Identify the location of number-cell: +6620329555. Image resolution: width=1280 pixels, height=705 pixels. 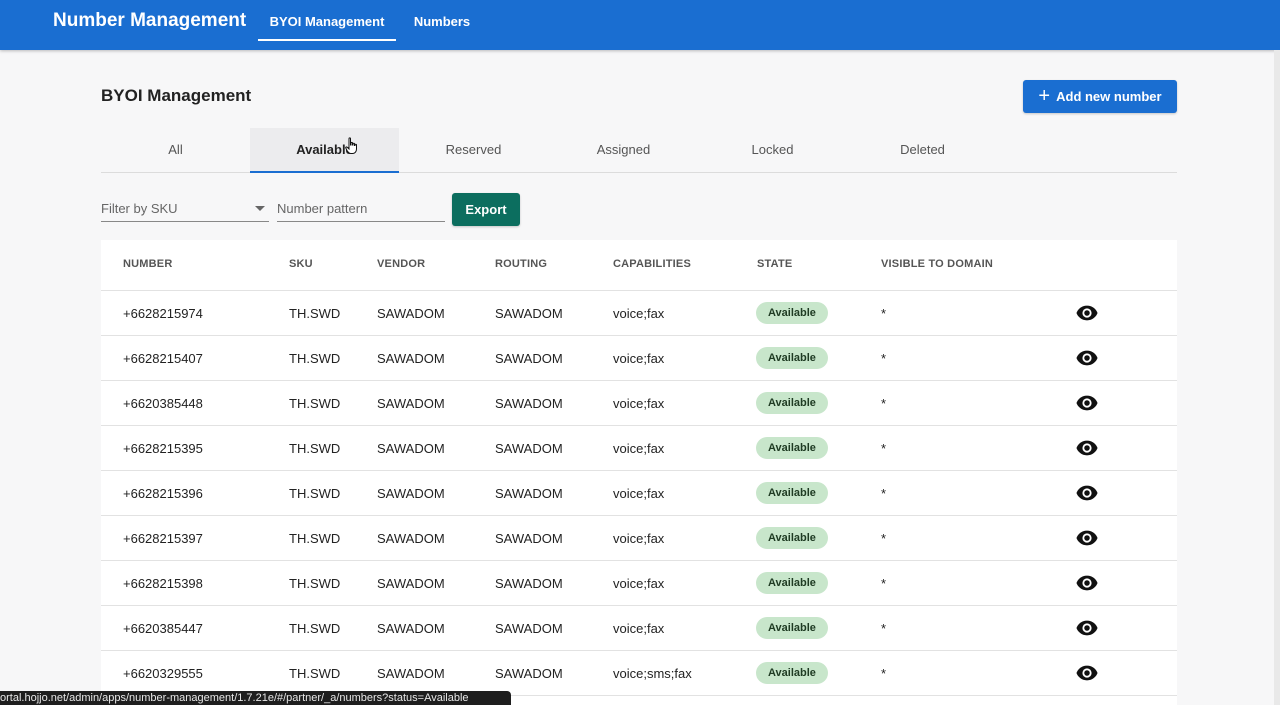
(163, 673).